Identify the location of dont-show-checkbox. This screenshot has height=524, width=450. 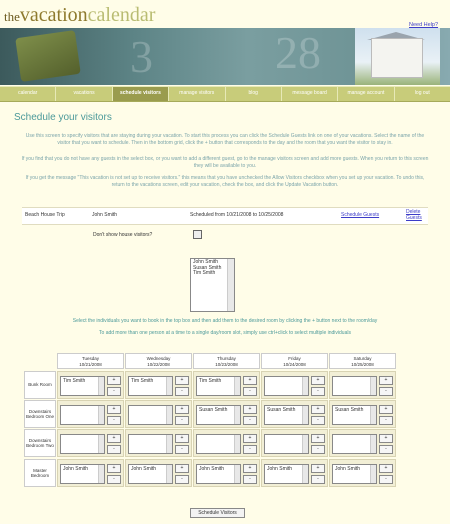
(197, 234).